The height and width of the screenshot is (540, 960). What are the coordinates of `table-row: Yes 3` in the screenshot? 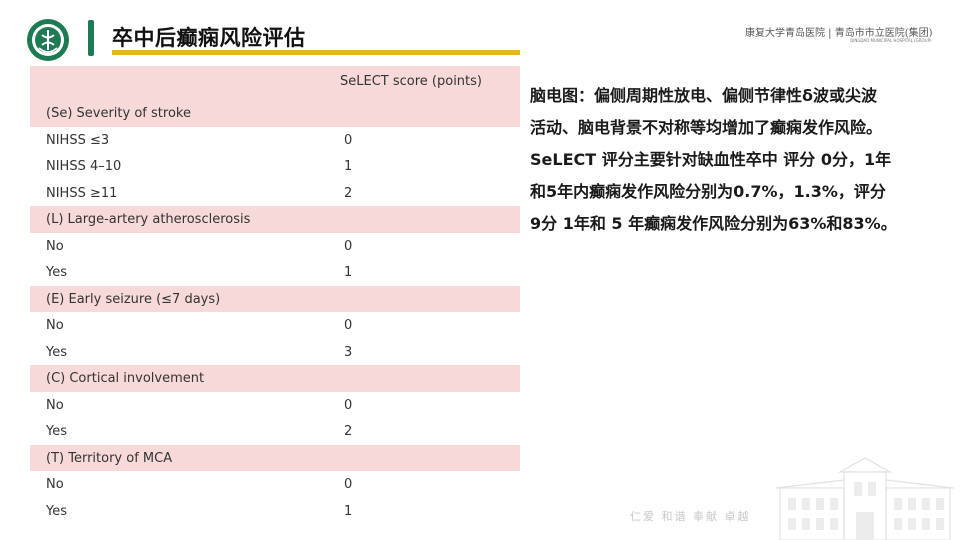 It's located at (275, 351).